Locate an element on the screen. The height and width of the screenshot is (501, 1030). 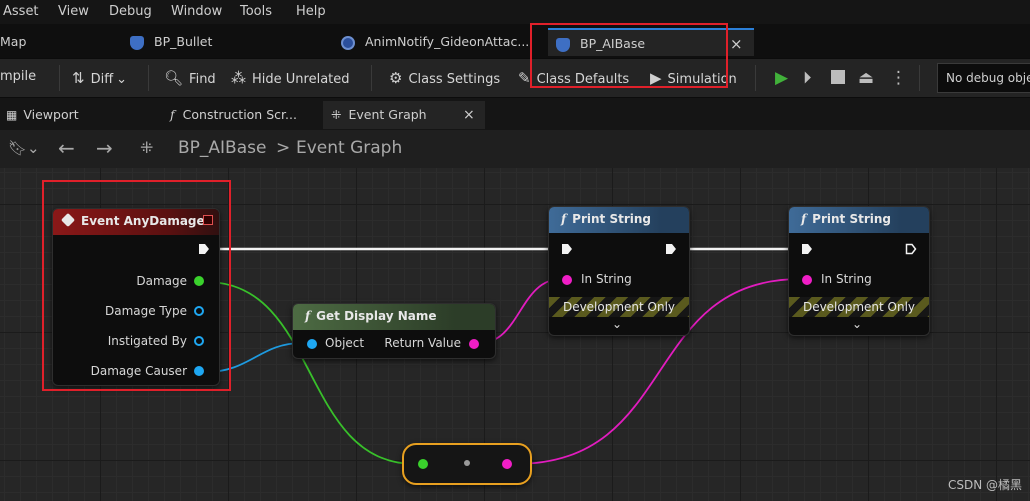
menu-window: Window is located at coordinates (196, 11).